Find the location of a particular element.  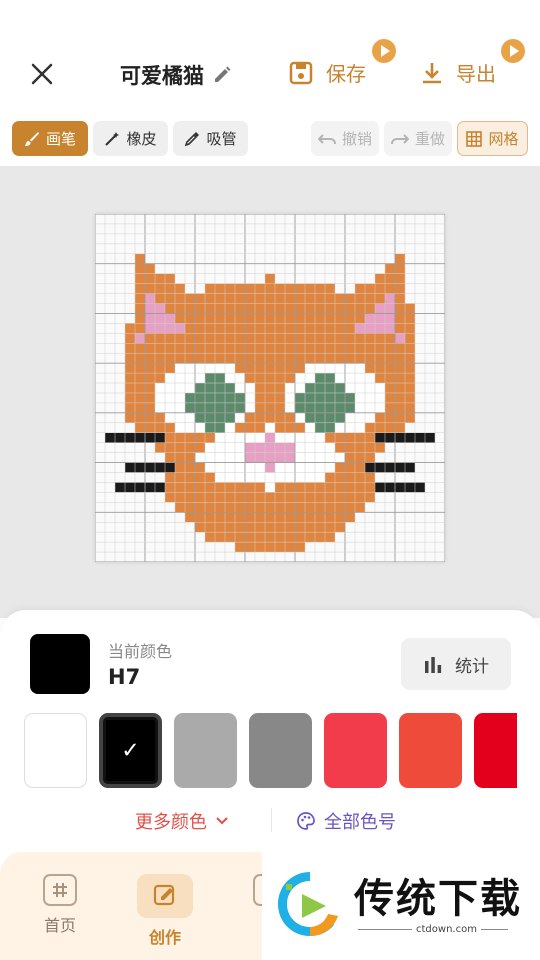

eraser-tool-button: 橡皮 is located at coordinates (130, 138).